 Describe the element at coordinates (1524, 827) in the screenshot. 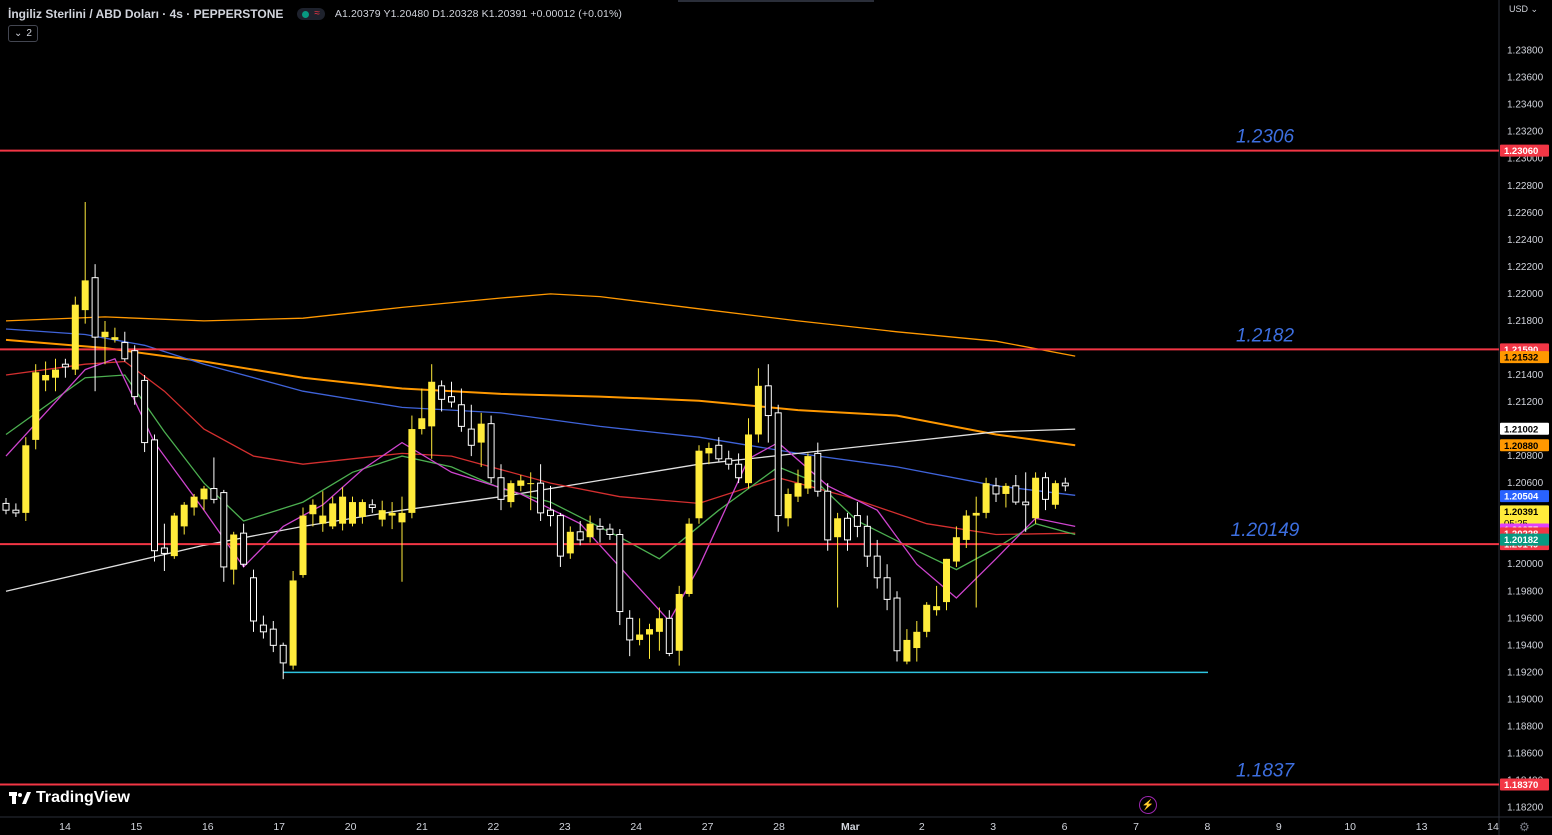

I see `gear-icon: ⚙` at that location.